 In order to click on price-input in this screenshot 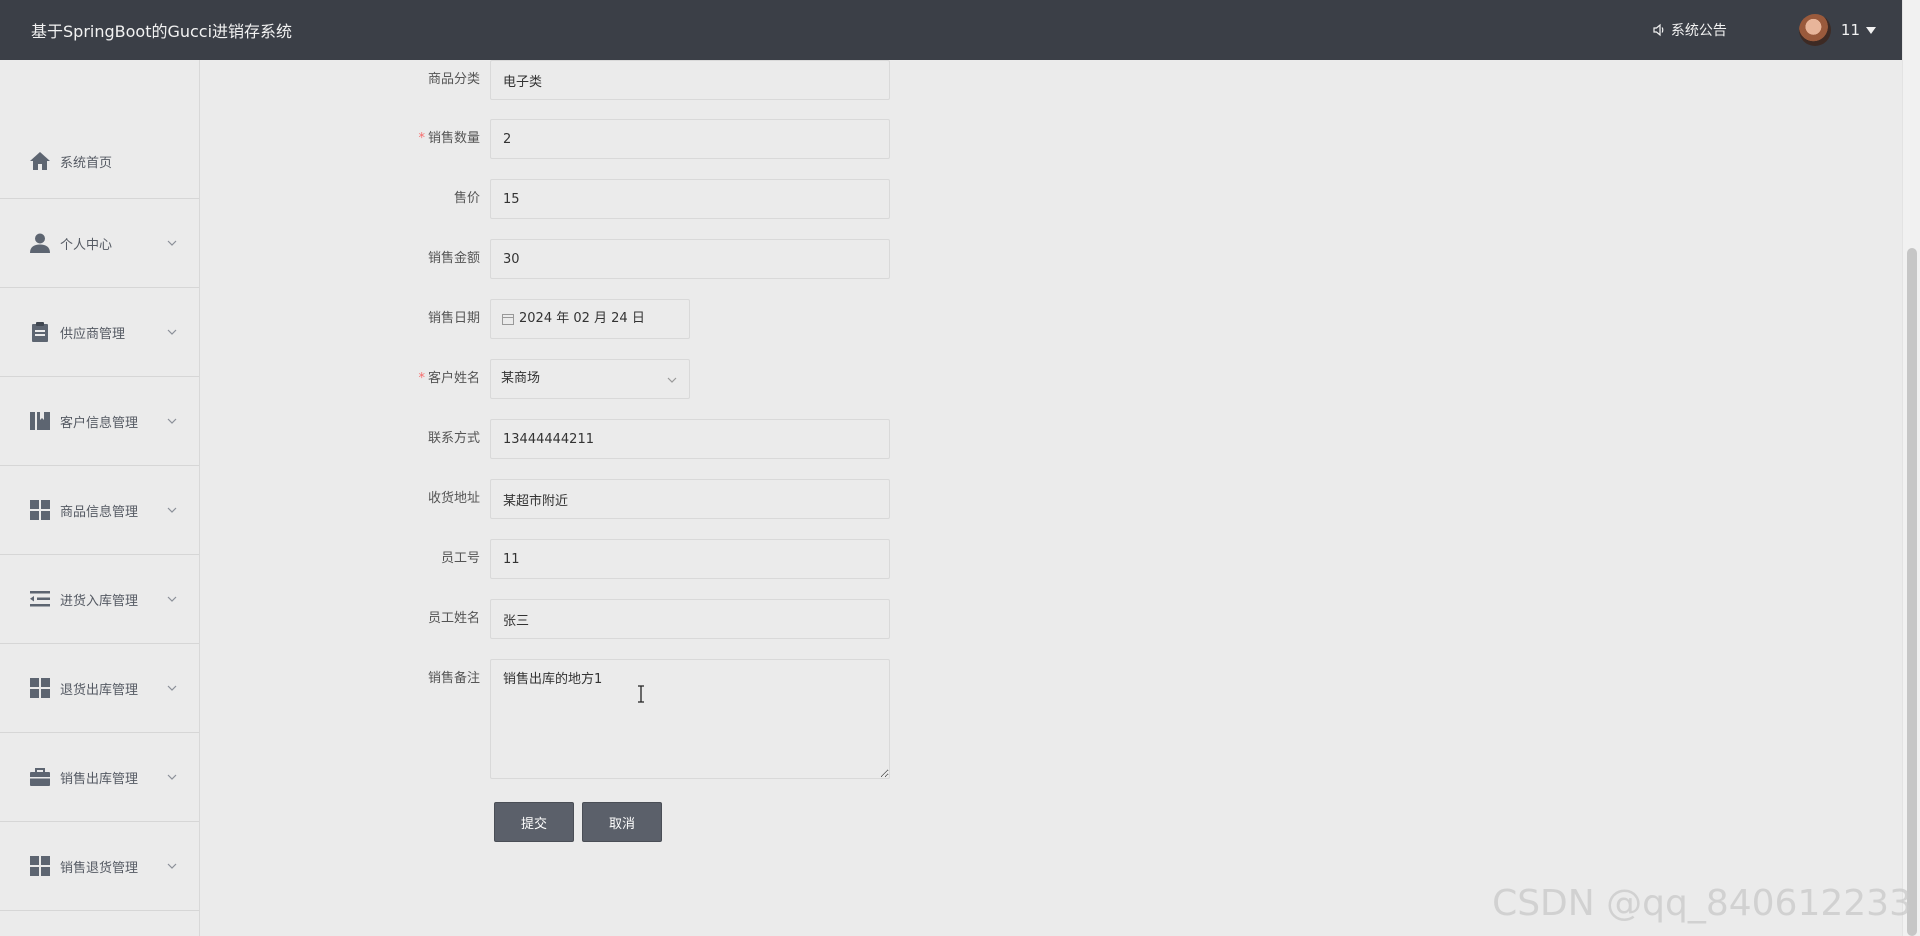, I will do `click(690, 199)`.